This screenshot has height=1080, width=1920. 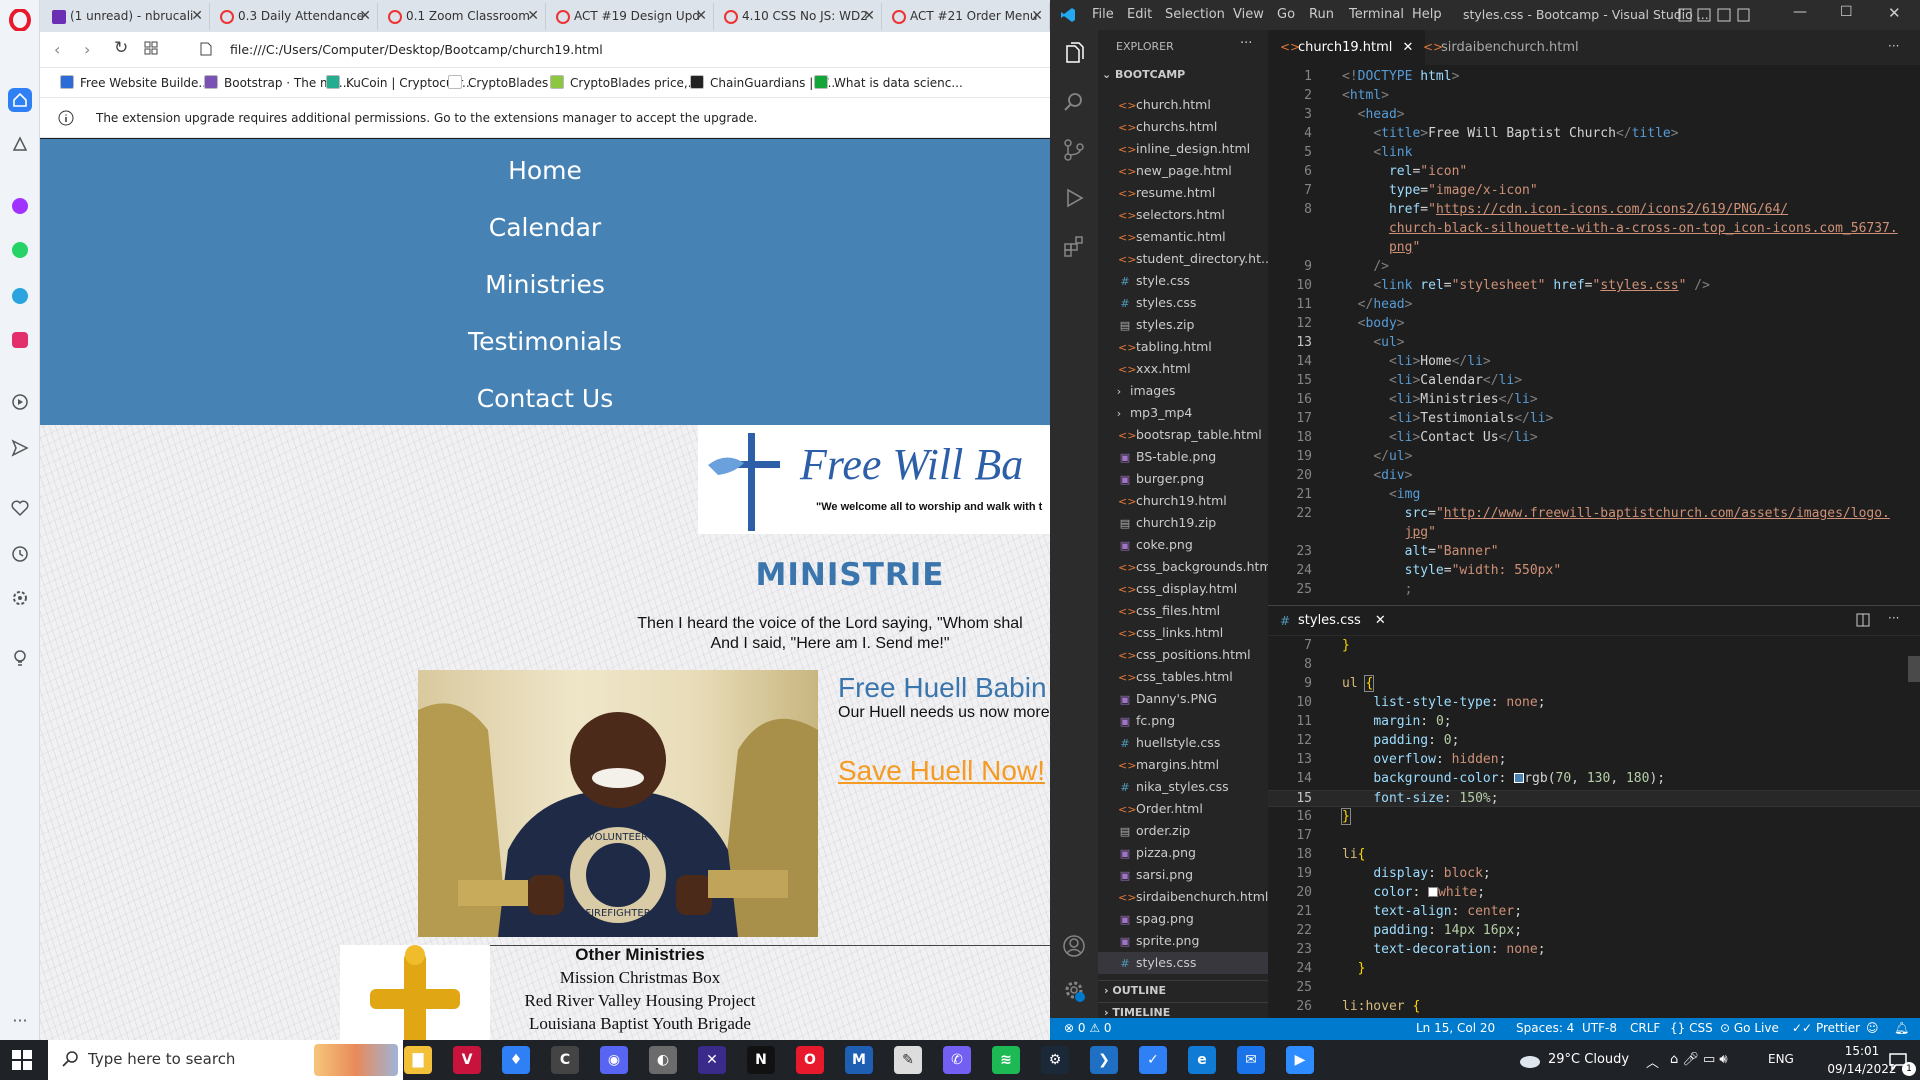 What do you see at coordinates (1183, 990) in the screenshot?
I see `outline-section: › OUTLINE` at bounding box center [1183, 990].